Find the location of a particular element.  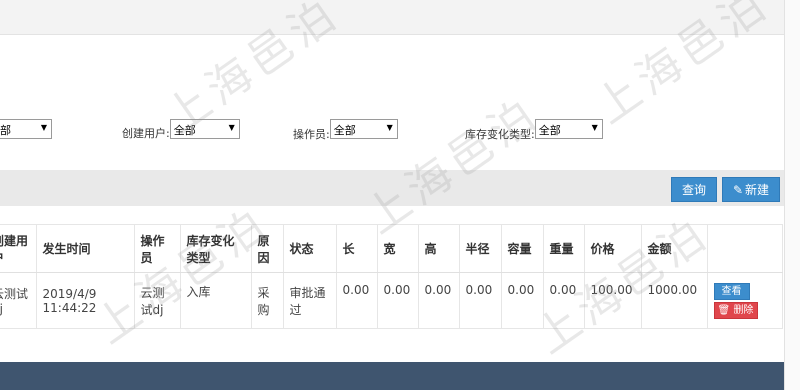

column-header: 发生时间 is located at coordinates (85, 248).